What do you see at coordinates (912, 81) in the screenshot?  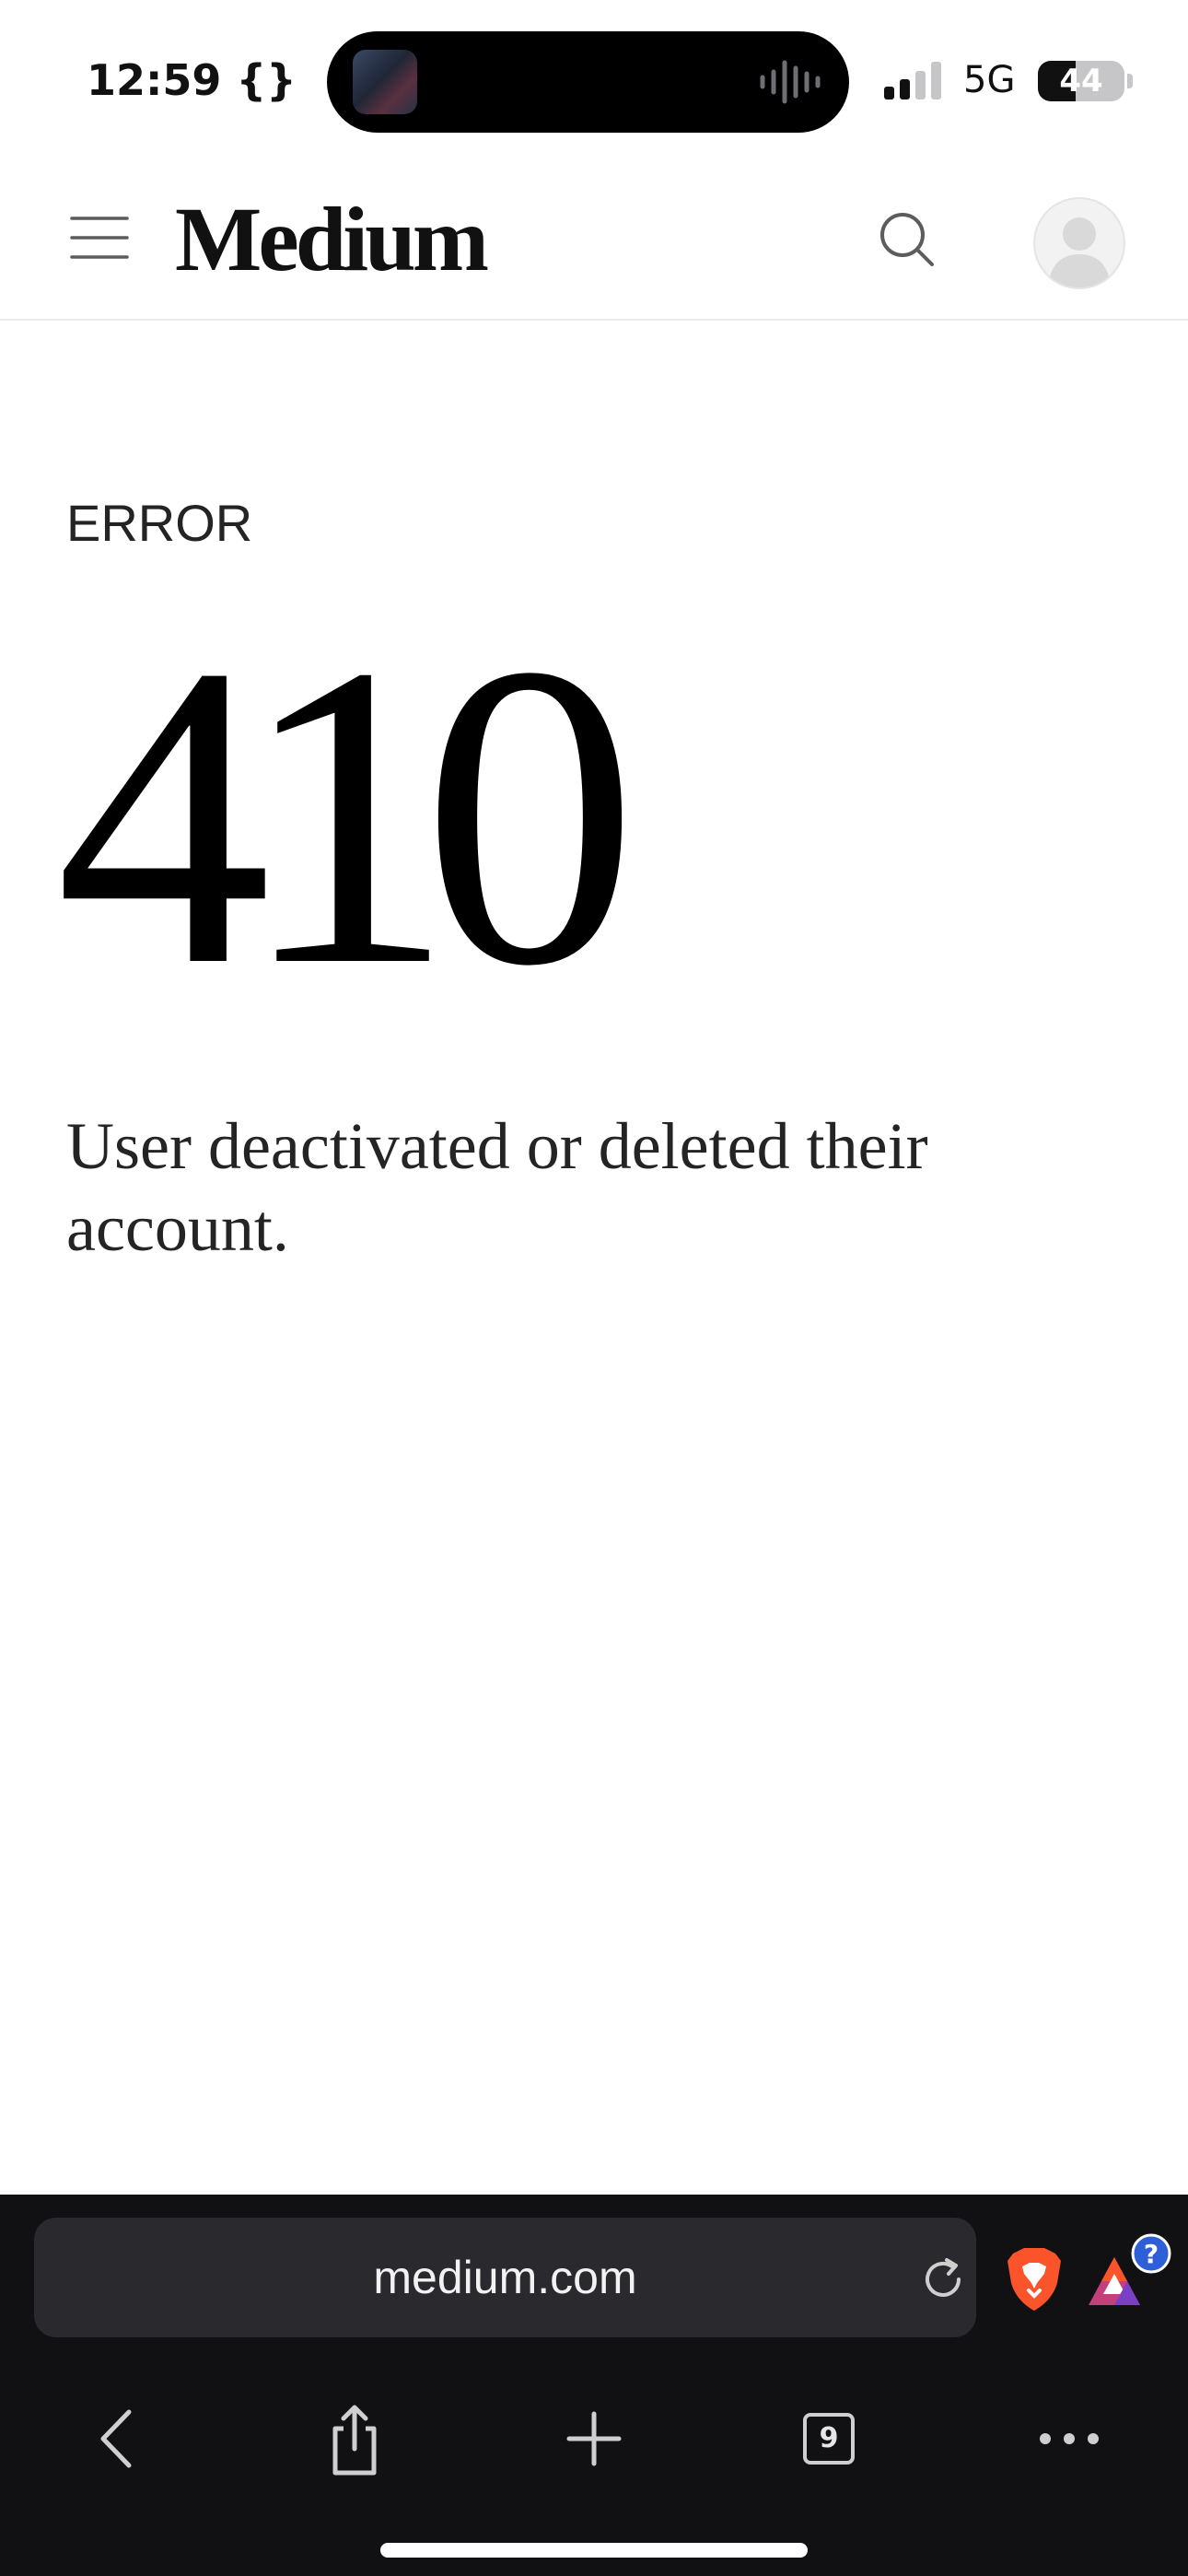 I see `cellular-signal-icon` at bounding box center [912, 81].